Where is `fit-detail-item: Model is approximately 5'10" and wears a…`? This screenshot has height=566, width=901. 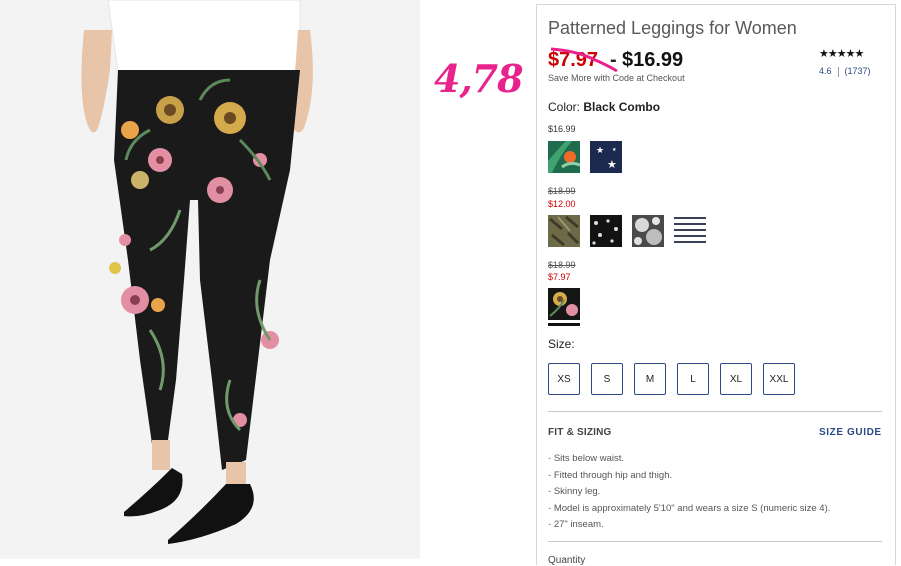
fit-detail-item: Model is approximately 5'10" and wears a… is located at coordinates (689, 509).